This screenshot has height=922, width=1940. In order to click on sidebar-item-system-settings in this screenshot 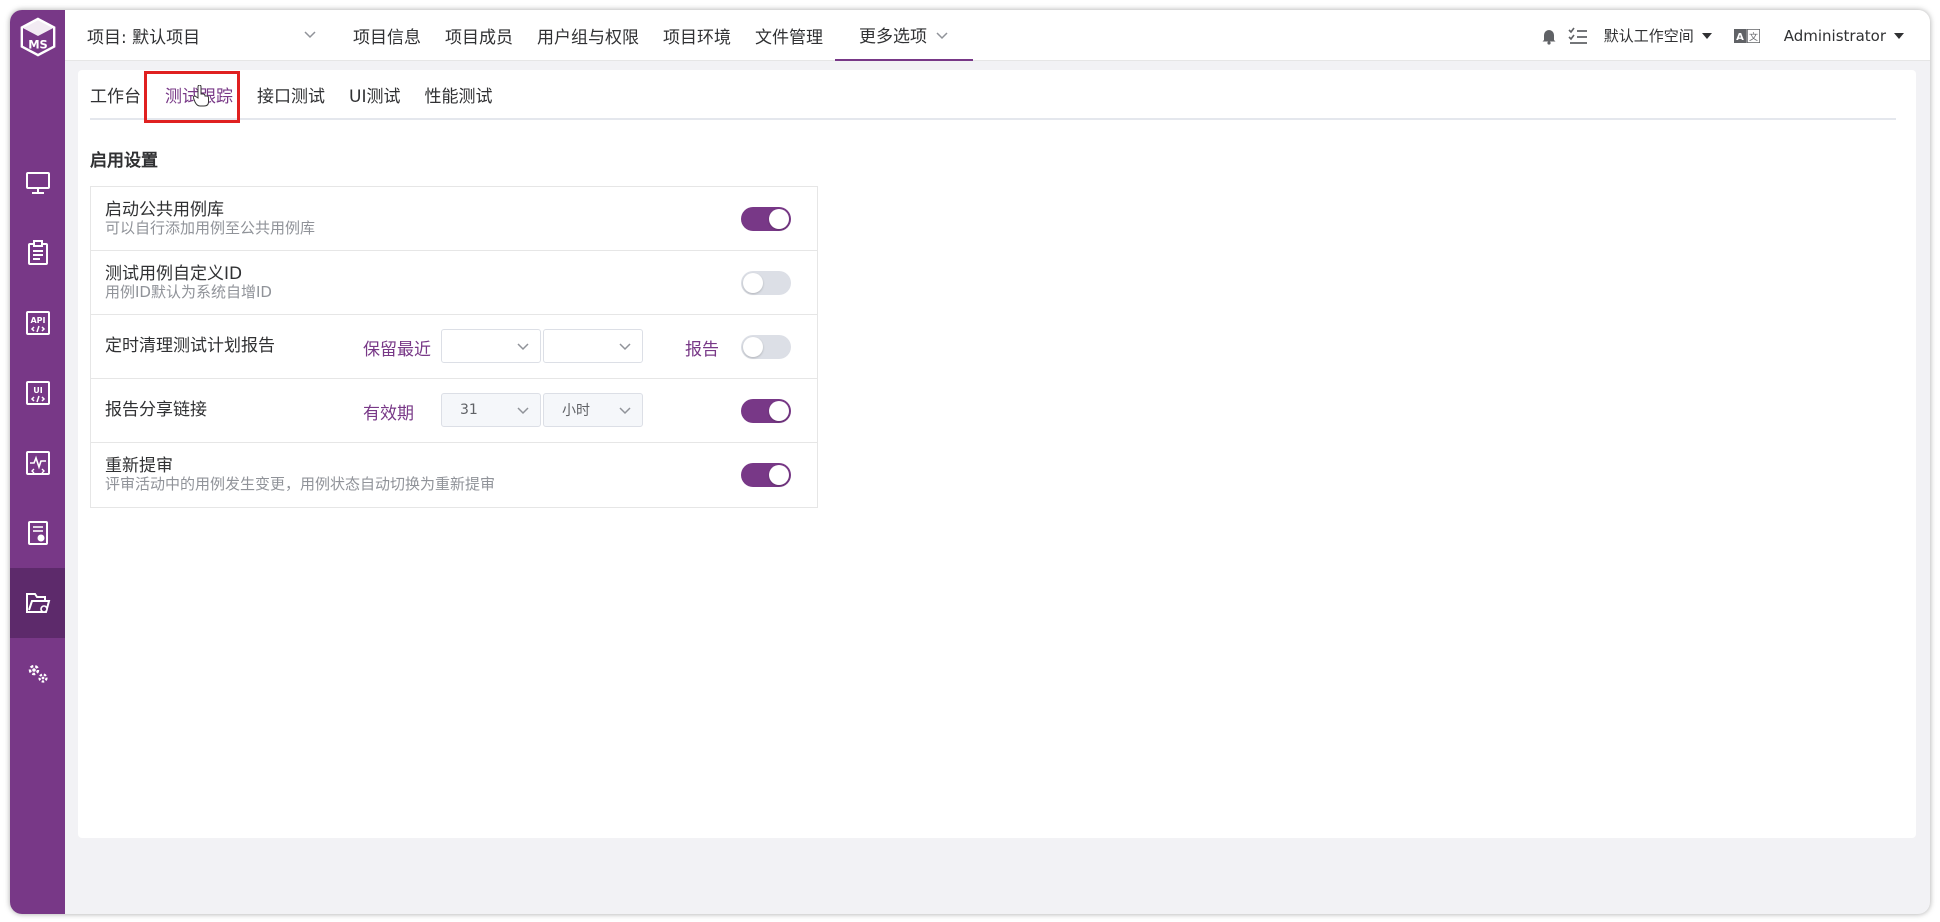, I will do `click(37, 673)`.